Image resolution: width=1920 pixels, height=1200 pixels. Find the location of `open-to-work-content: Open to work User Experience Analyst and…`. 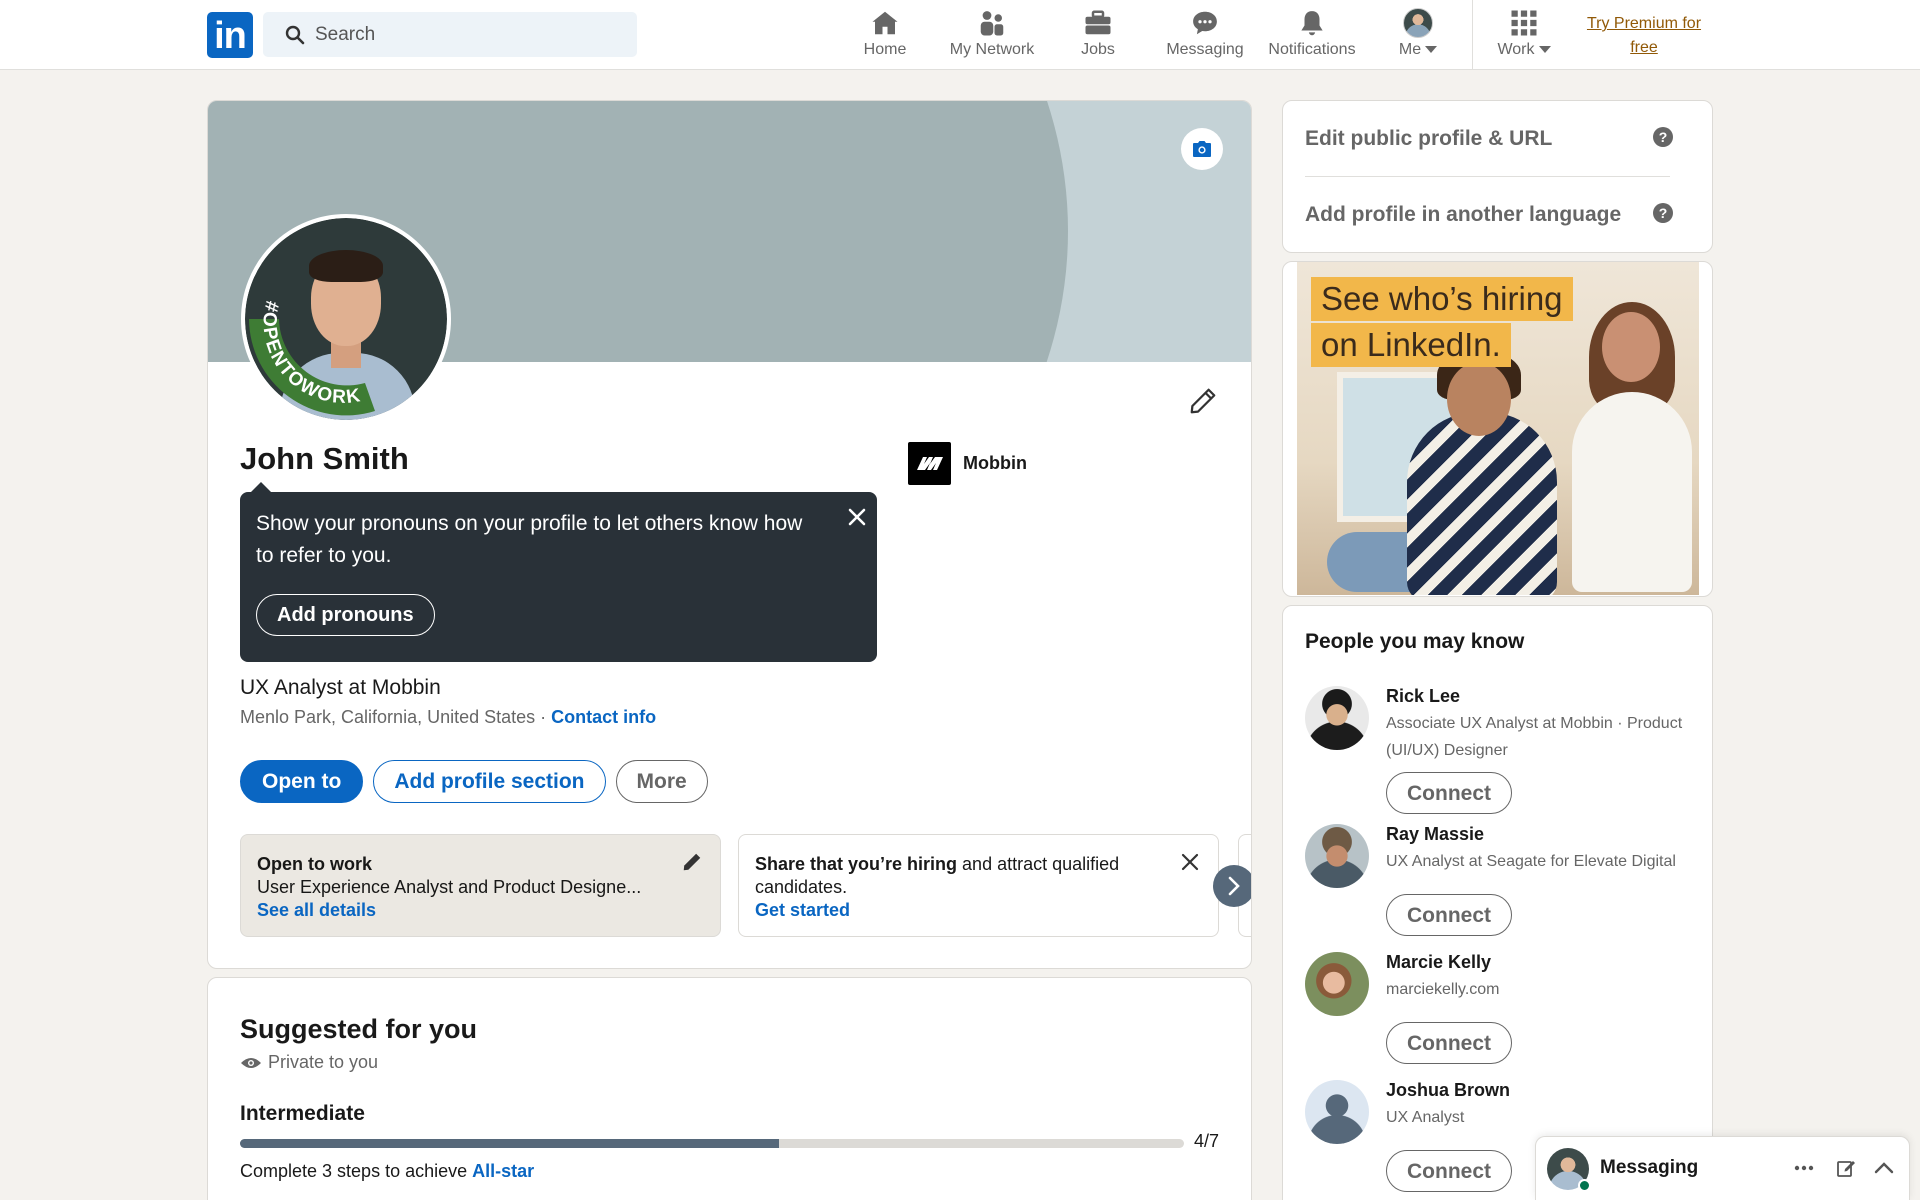

open-to-work-content: Open to work User Experience Analyst and… is located at coordinates (467, 887).